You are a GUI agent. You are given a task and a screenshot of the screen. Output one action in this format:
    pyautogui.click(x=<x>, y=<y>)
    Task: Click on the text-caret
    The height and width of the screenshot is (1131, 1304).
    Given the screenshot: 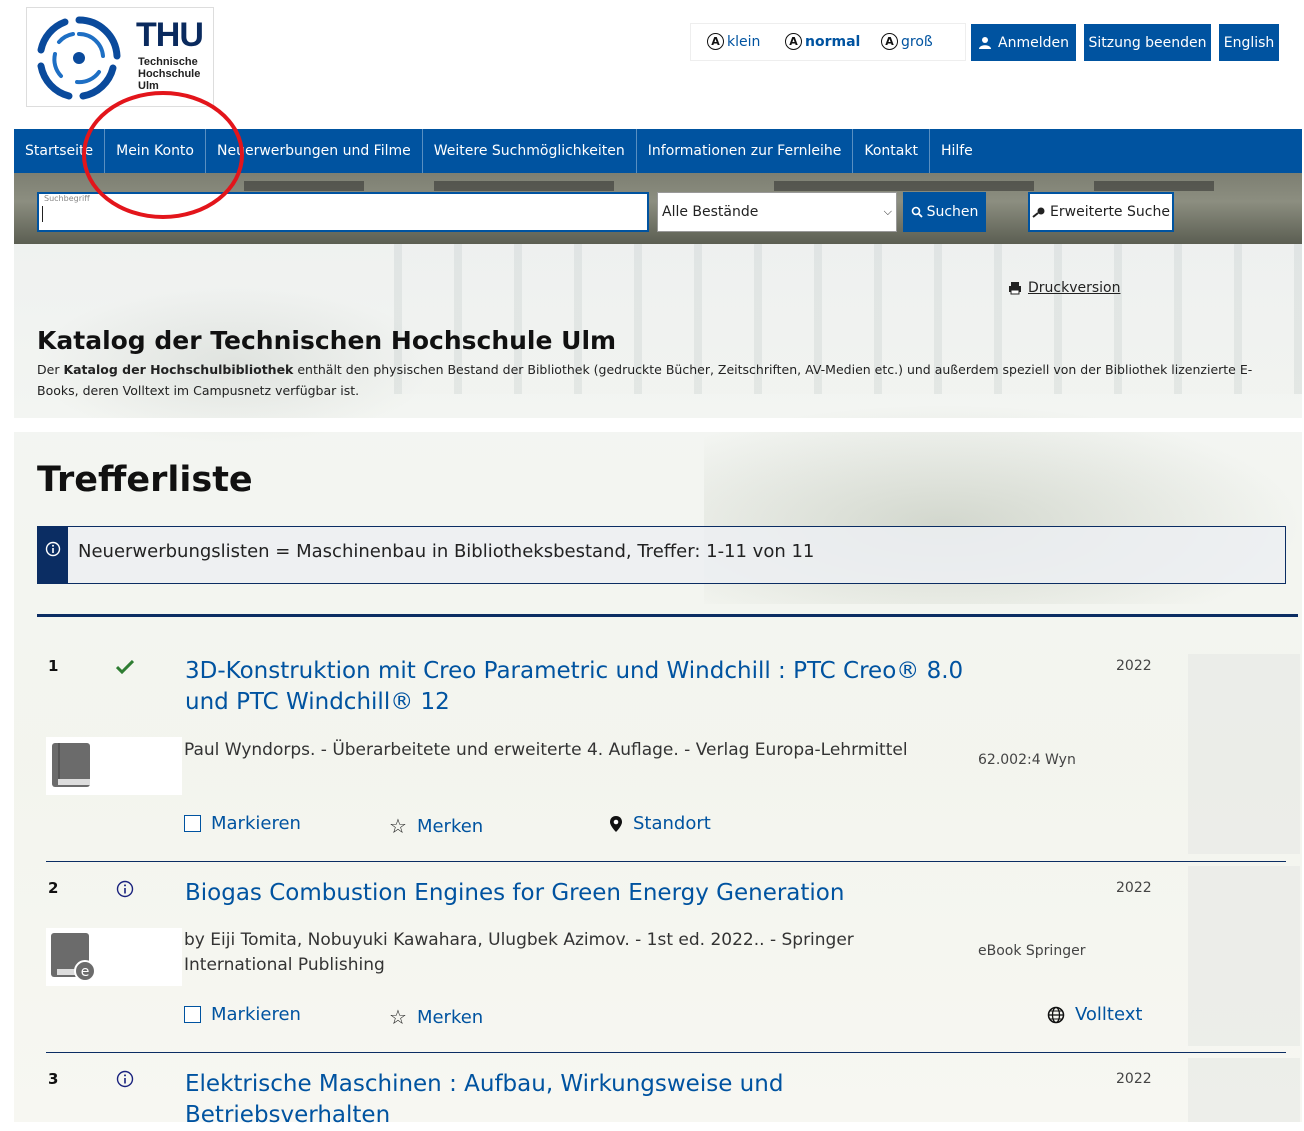 What is the action you would take?
    pyautogui.click(x=42, y=214)
    